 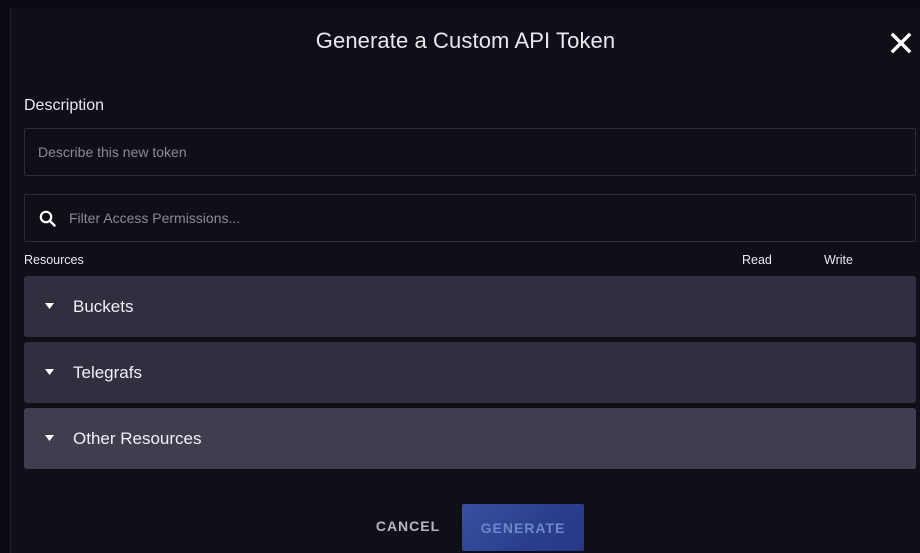 I want to click on header-write: Write, so click(x=838, y=260).